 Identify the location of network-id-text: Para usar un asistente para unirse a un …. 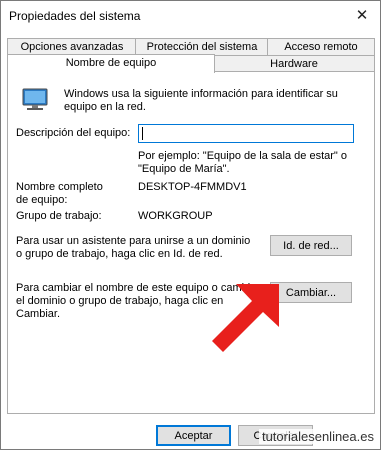
(133, 247).